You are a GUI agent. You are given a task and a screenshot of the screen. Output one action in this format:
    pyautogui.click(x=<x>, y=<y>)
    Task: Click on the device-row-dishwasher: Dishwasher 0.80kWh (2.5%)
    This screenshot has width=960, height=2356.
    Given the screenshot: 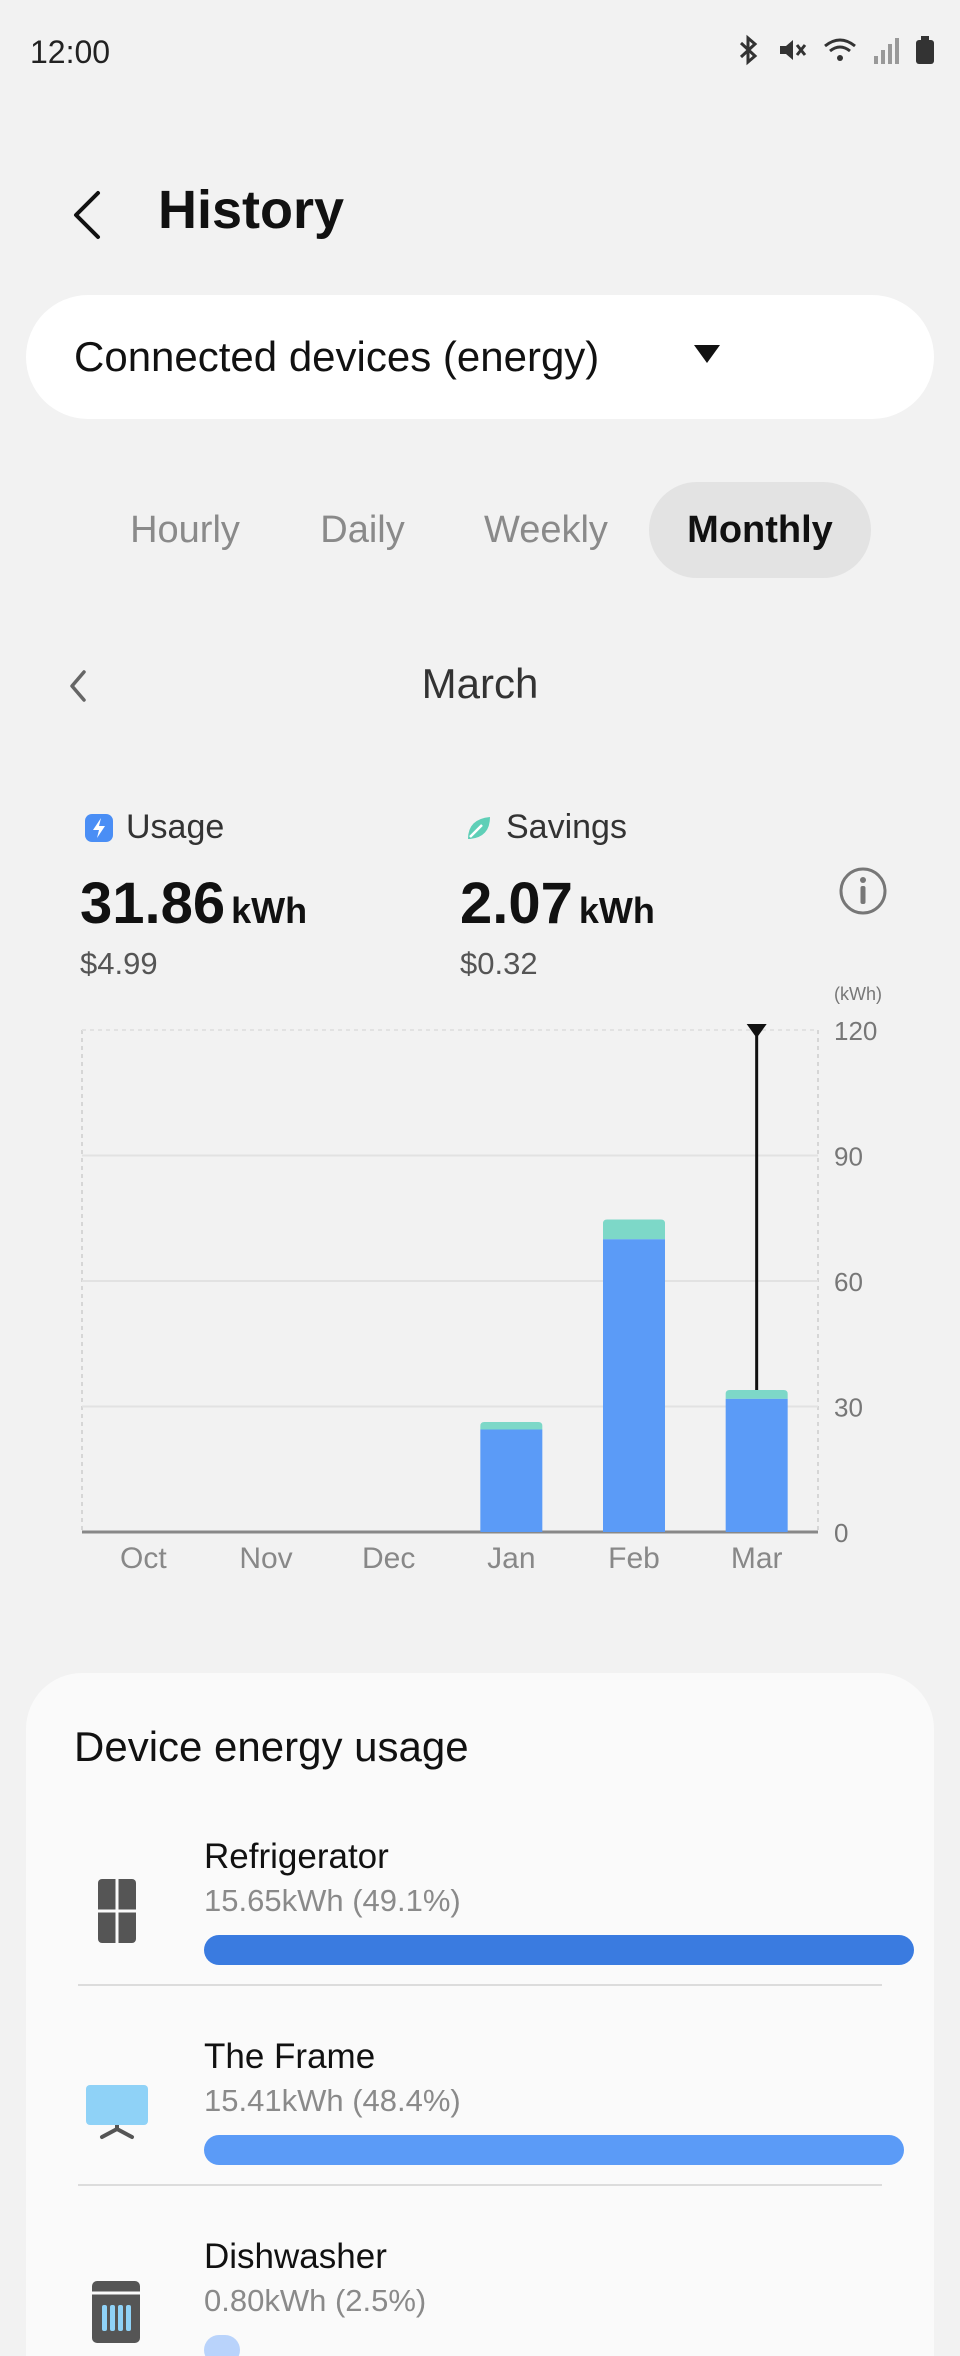 What is the action you would take?
    pyautogui.click(x=480, y=2289)
    